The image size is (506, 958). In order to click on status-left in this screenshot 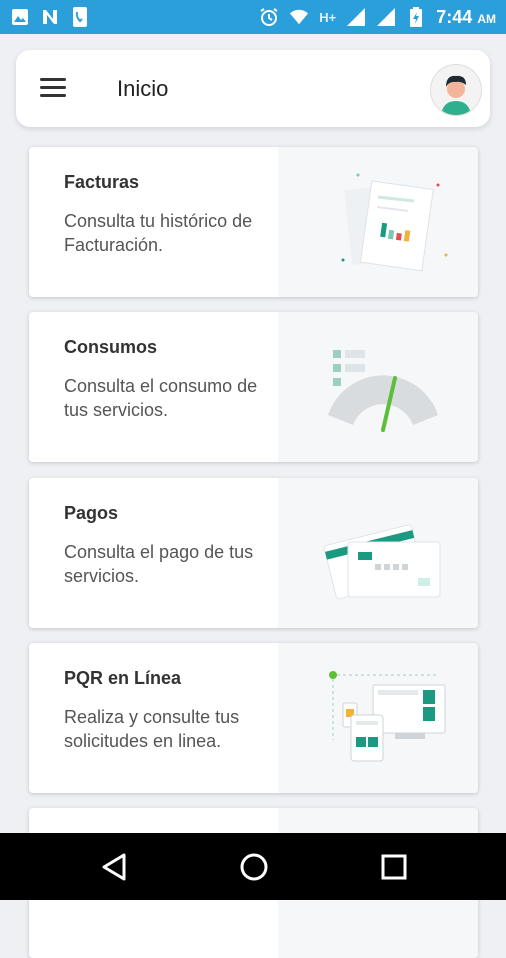, I will do `click(50, 17)`.